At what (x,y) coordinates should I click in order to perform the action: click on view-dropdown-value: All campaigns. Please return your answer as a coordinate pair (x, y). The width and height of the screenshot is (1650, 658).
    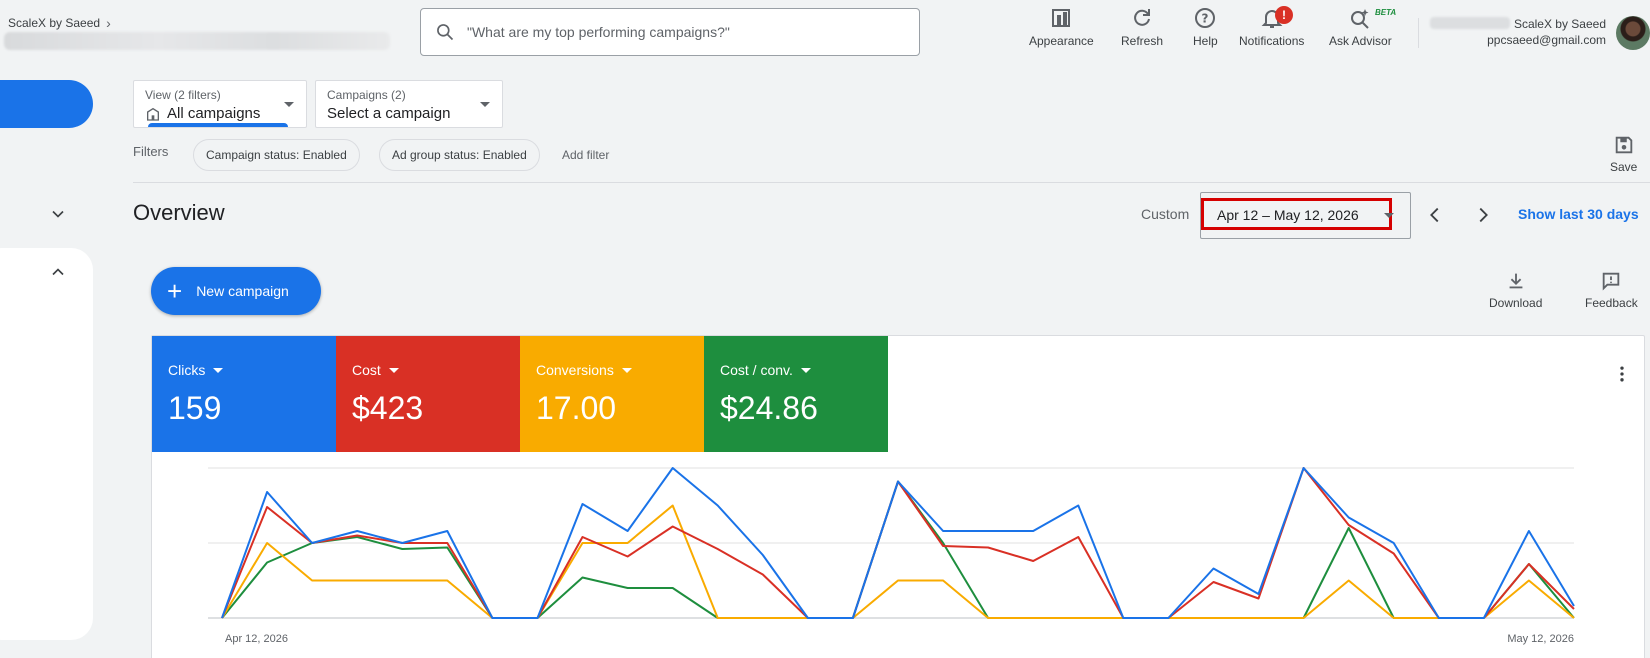
    Looking at the image, I should click on (214, 113).